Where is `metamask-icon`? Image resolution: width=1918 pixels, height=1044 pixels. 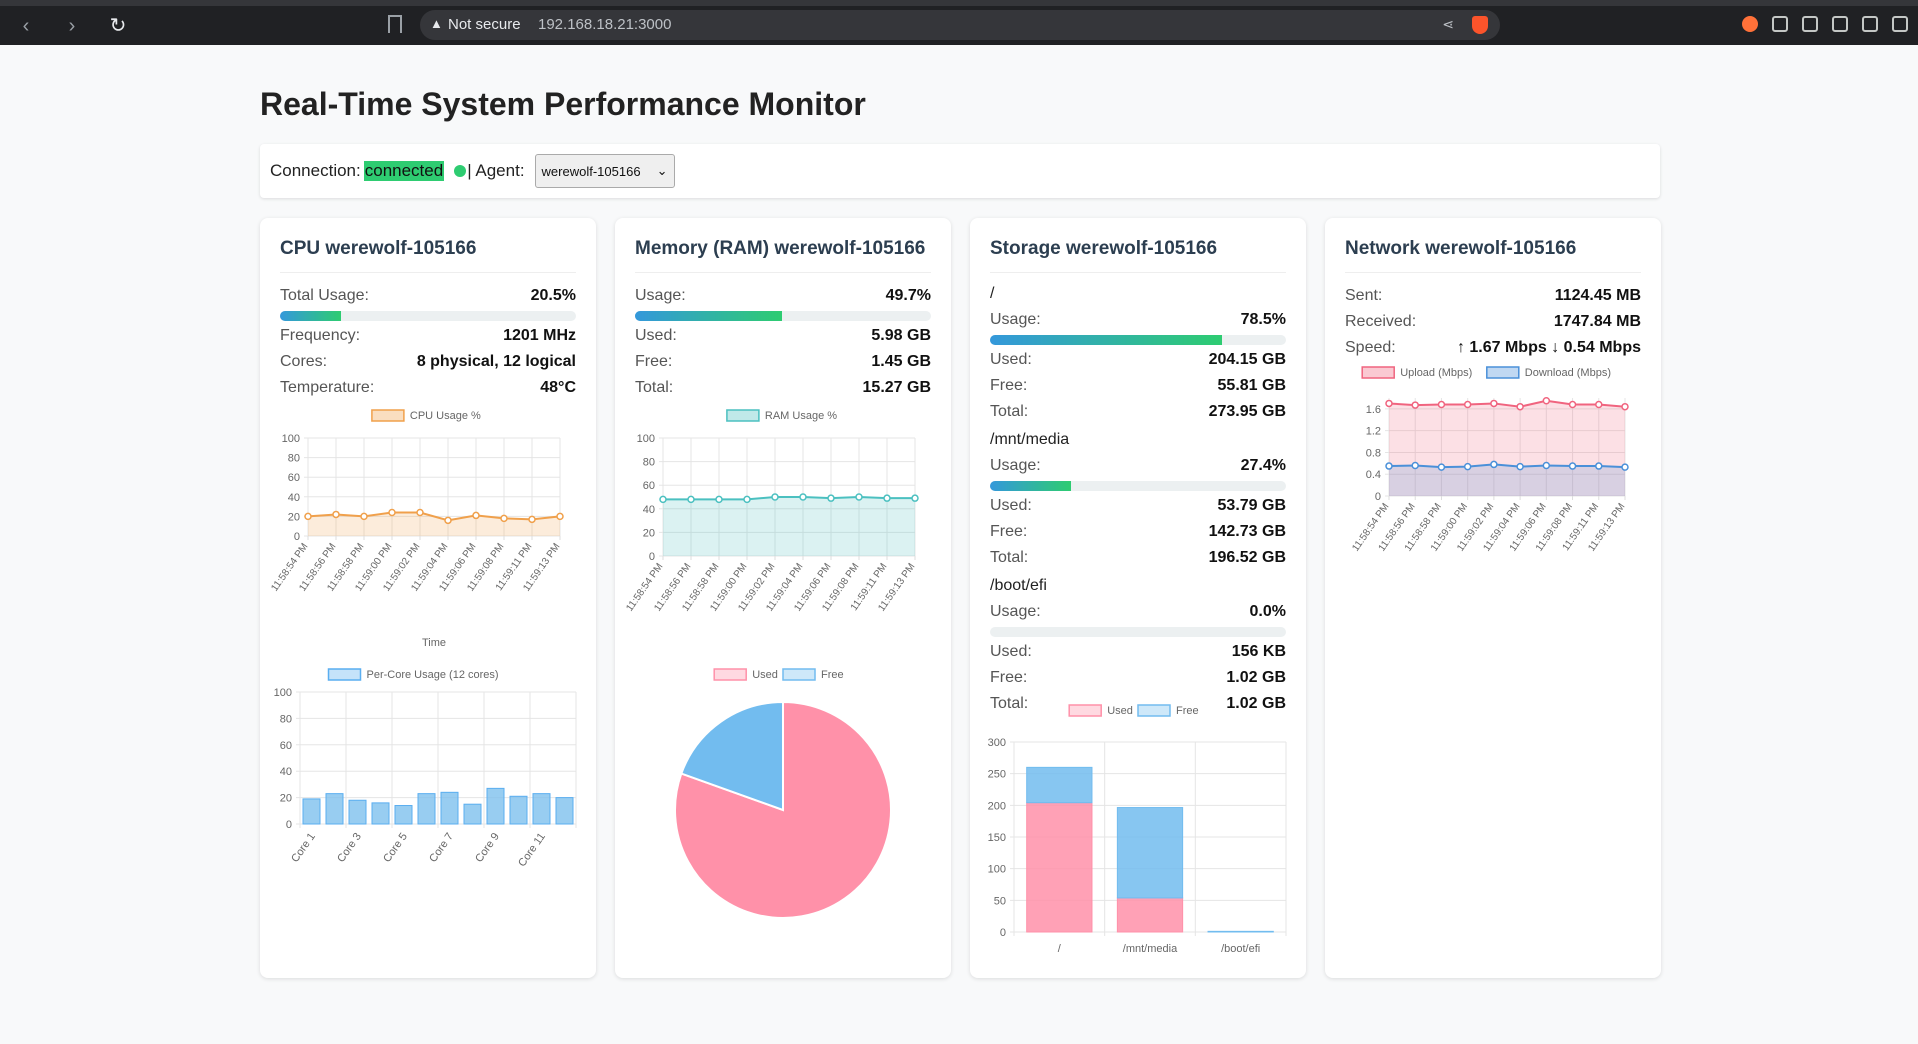
metamask-icon is located at coordinates (1750, 24).